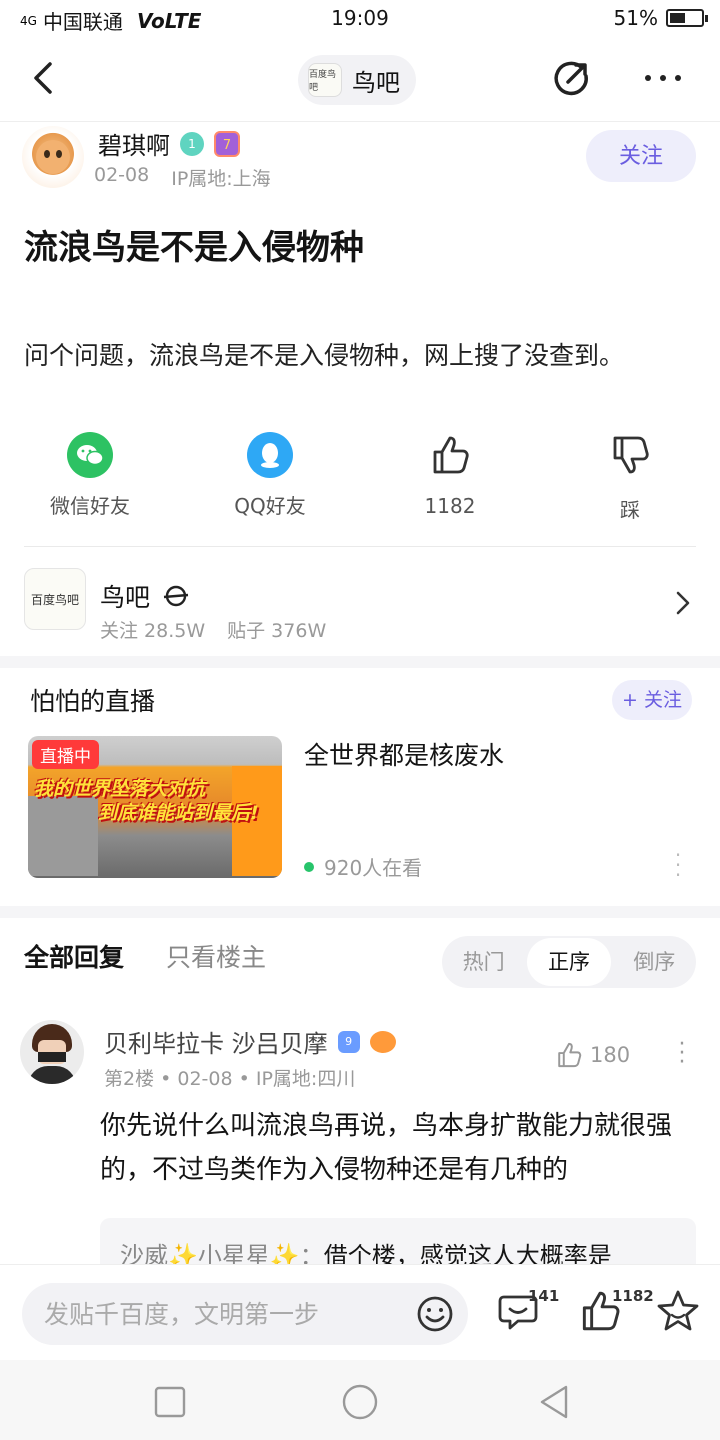  I want to click on forum-card: 百度鸟吧 鸟吧 关注 28.5W 贴子 376W, so click(360, 604).